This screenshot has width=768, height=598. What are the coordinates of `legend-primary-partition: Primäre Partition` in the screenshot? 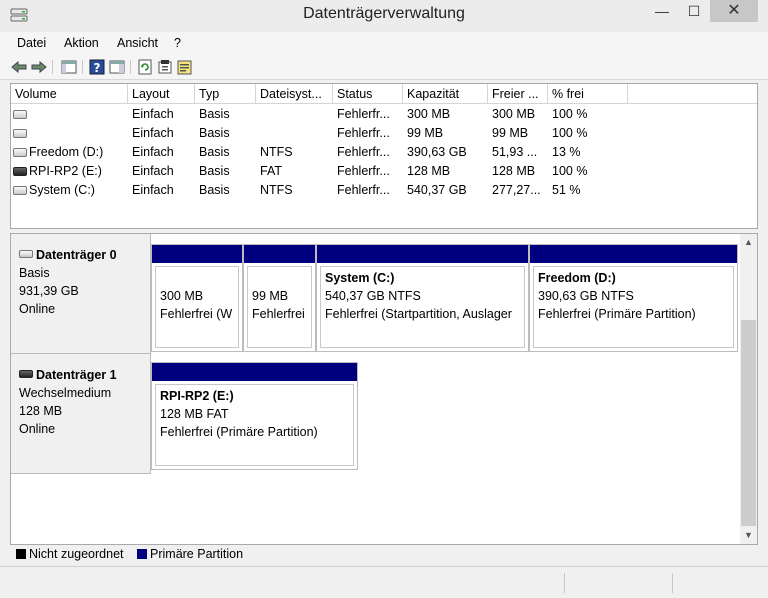 It's located at (197, 554).